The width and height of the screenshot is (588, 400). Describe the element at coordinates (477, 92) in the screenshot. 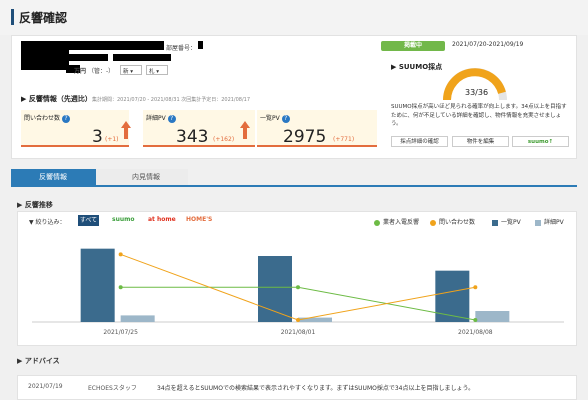

I see `score-text: 33/36` at that location.